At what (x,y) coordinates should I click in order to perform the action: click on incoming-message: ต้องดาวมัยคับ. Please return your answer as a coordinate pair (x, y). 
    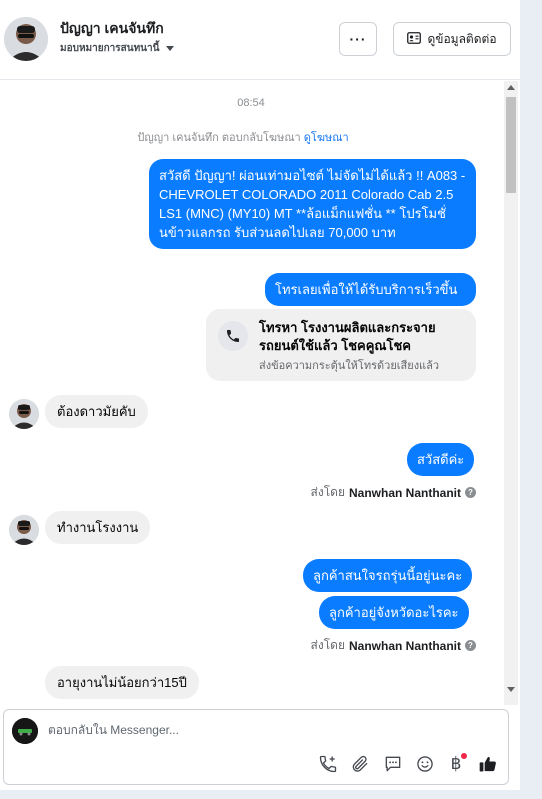
    Looking at the image, I should click on (96, 411).